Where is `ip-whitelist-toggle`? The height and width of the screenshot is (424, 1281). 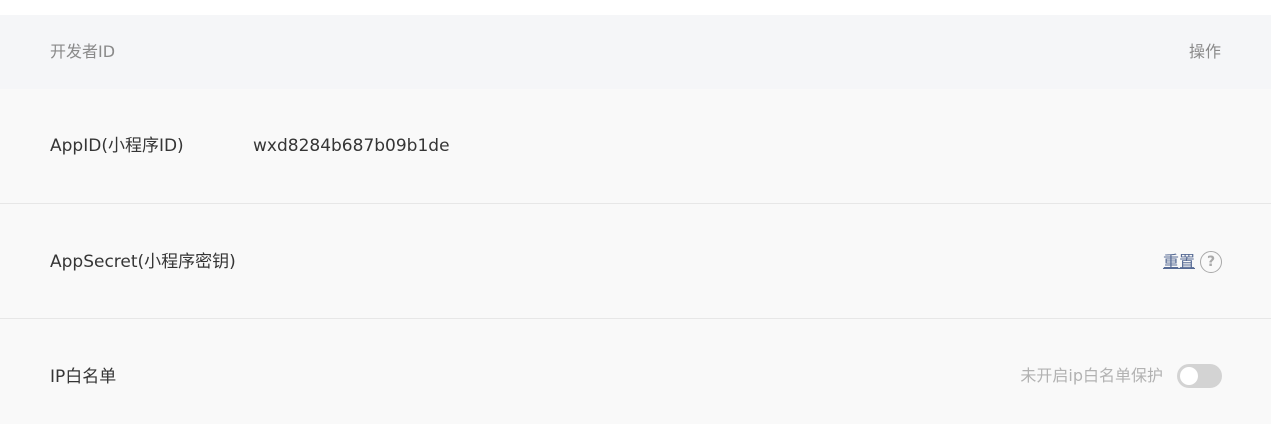 ip-whitelist-toggle is located at coordinates (1199, 376).